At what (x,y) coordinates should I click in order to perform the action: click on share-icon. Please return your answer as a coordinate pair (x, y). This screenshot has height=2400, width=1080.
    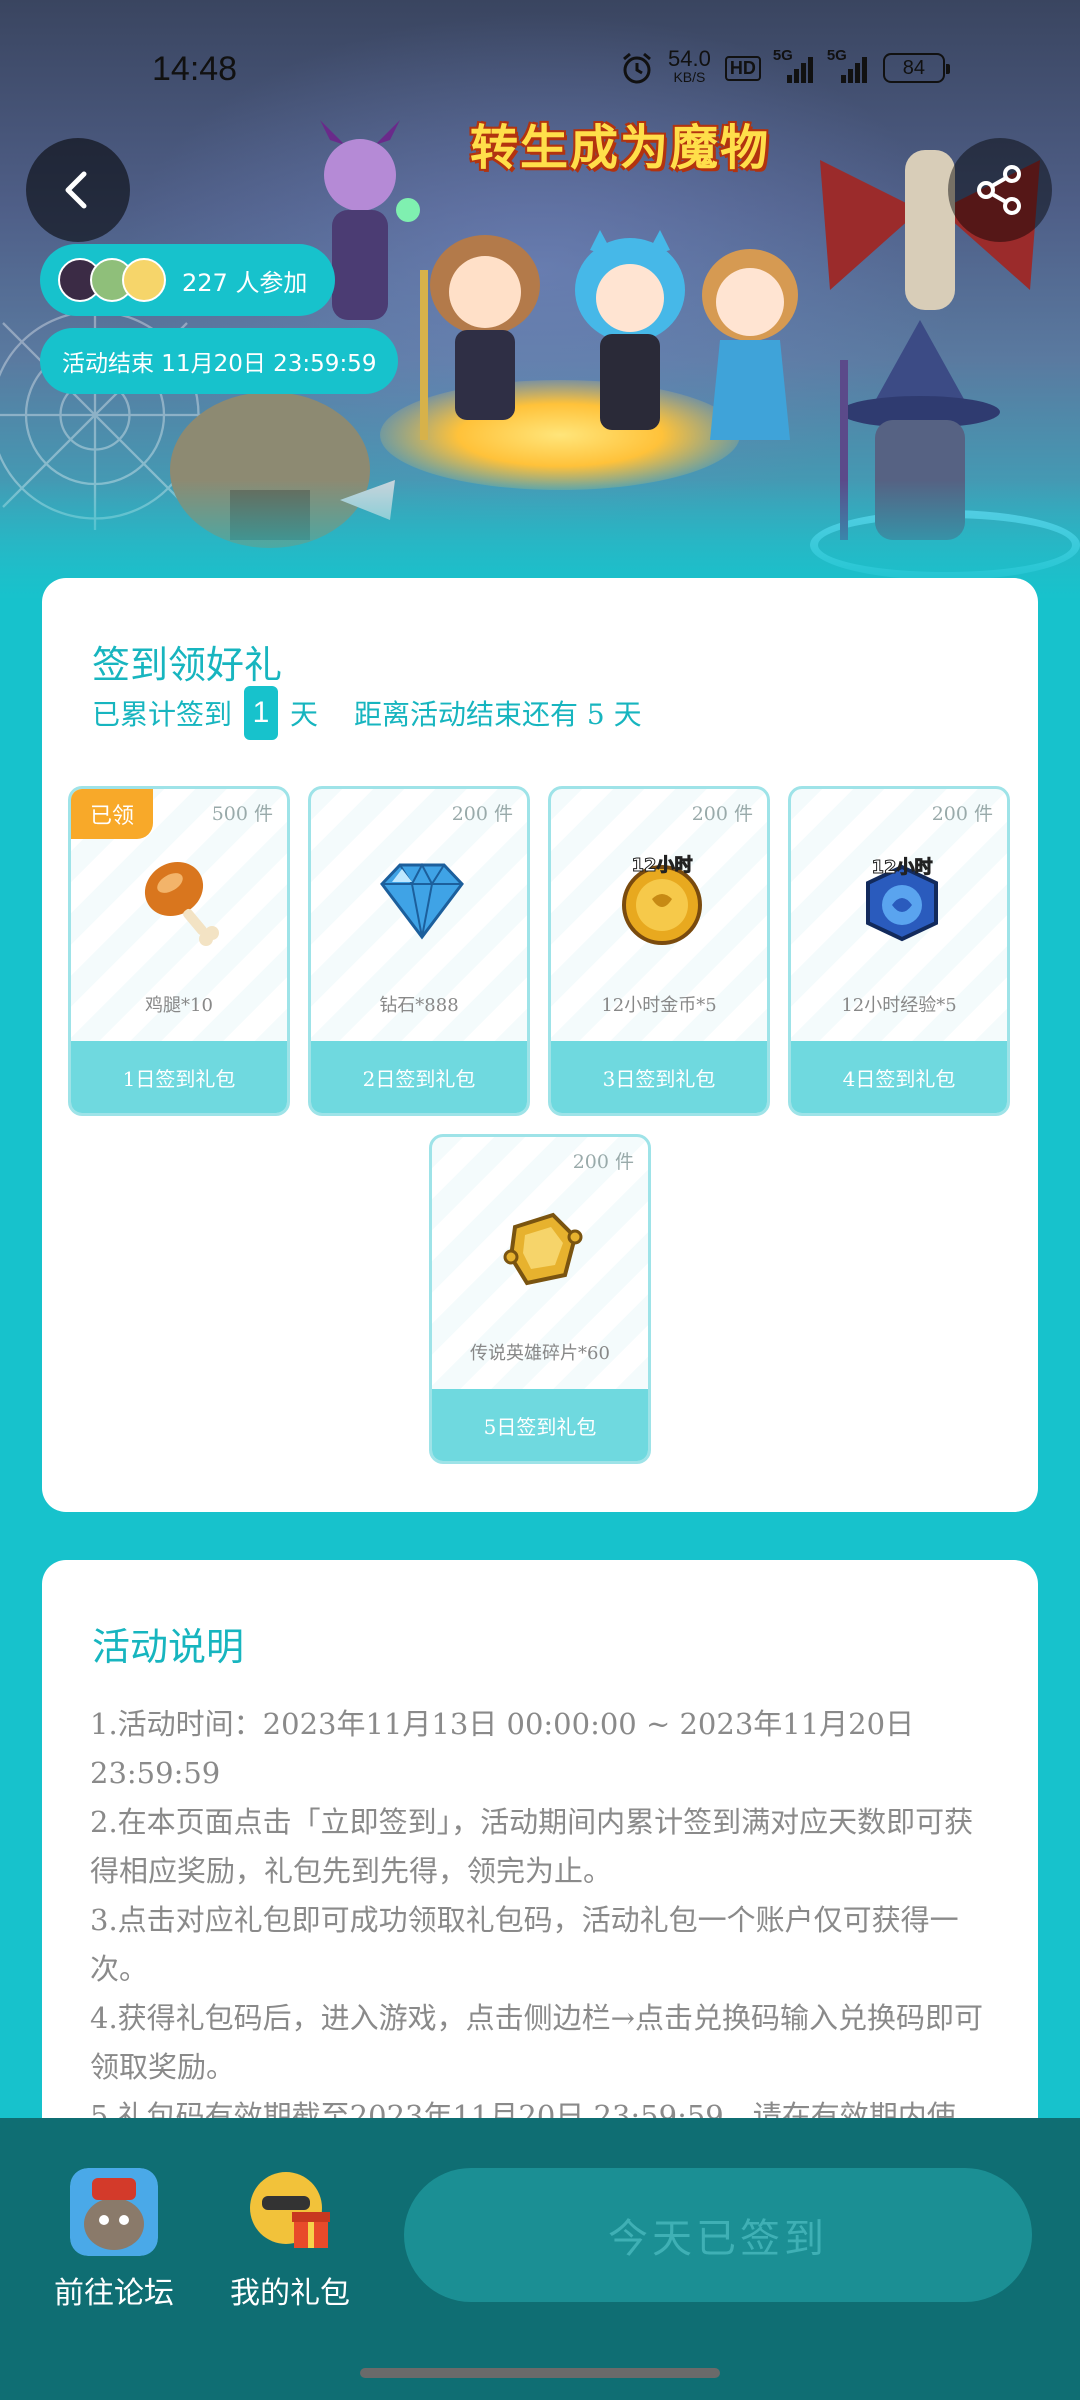
    Looking at the image, I should click on (999, 190).